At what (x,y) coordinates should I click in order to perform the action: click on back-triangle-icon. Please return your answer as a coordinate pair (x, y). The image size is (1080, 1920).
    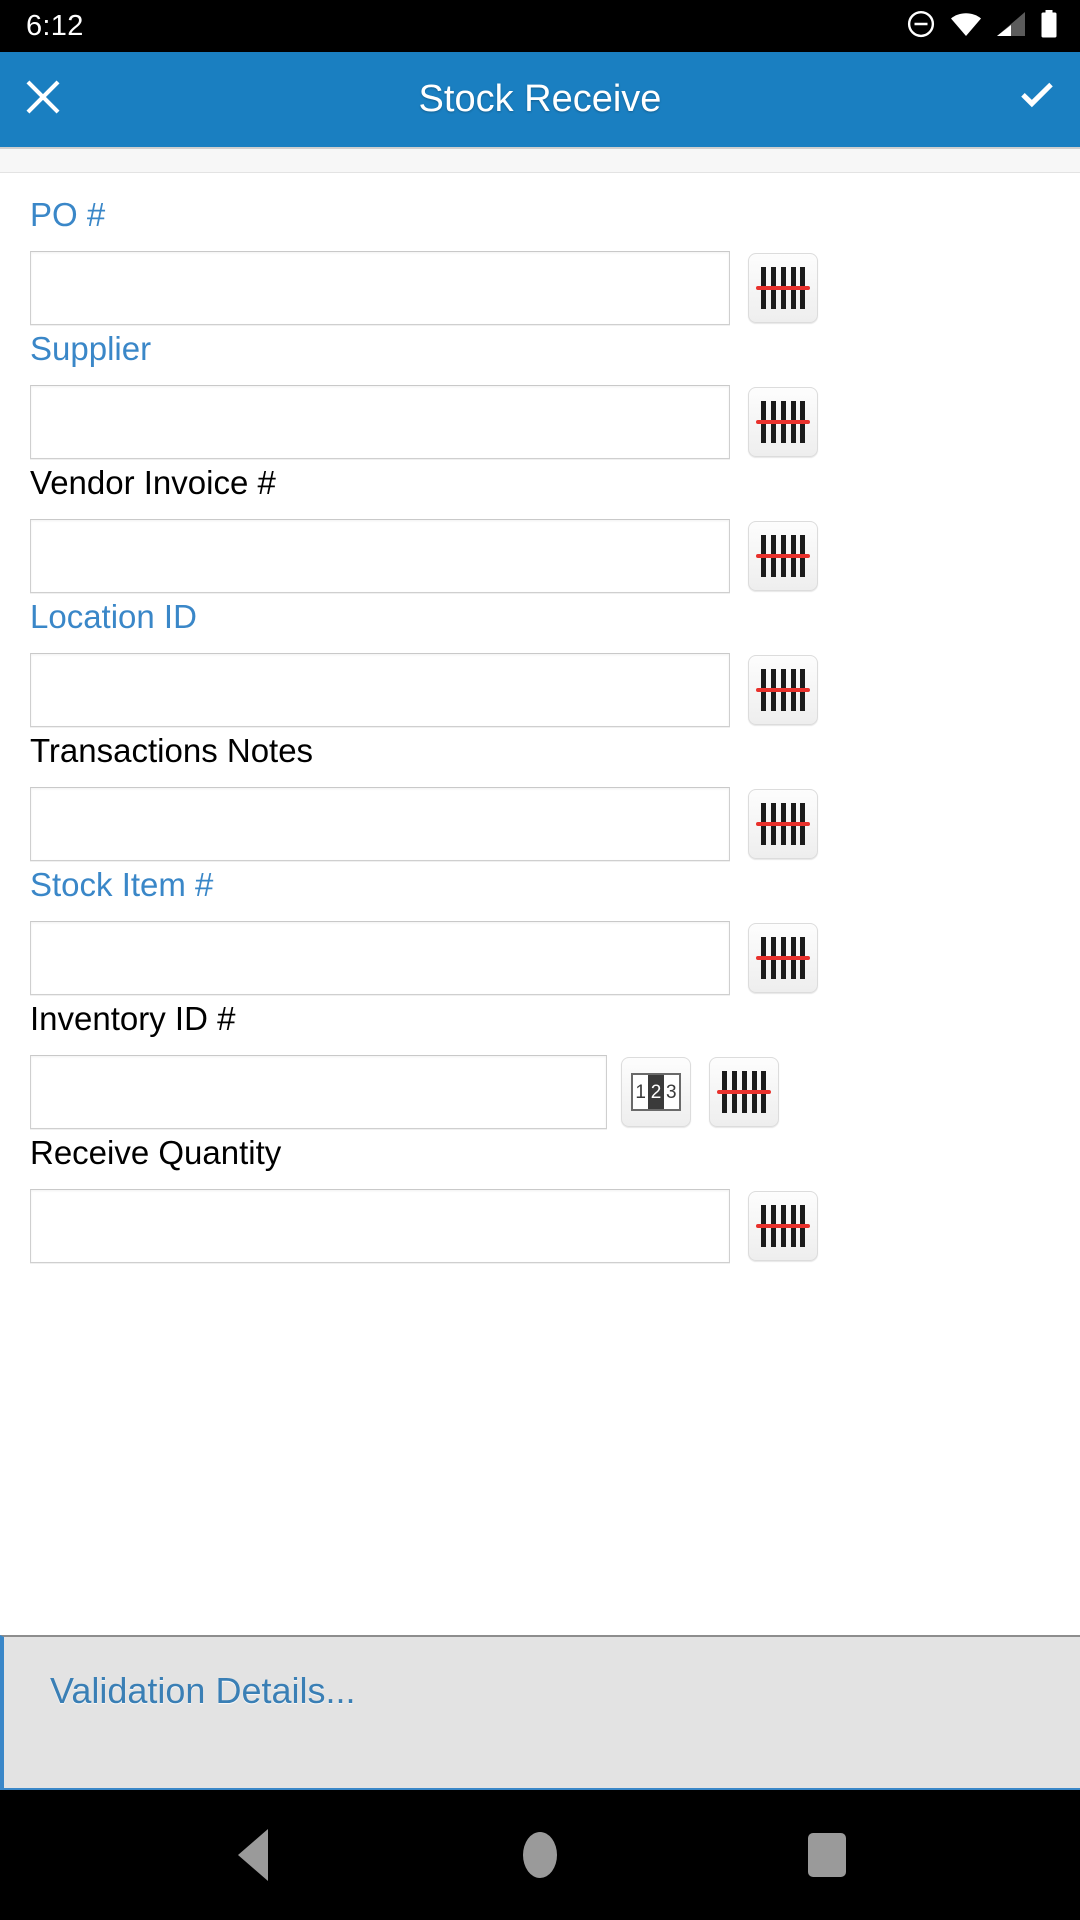
    Looking at the image, I should click on (253, 1855).